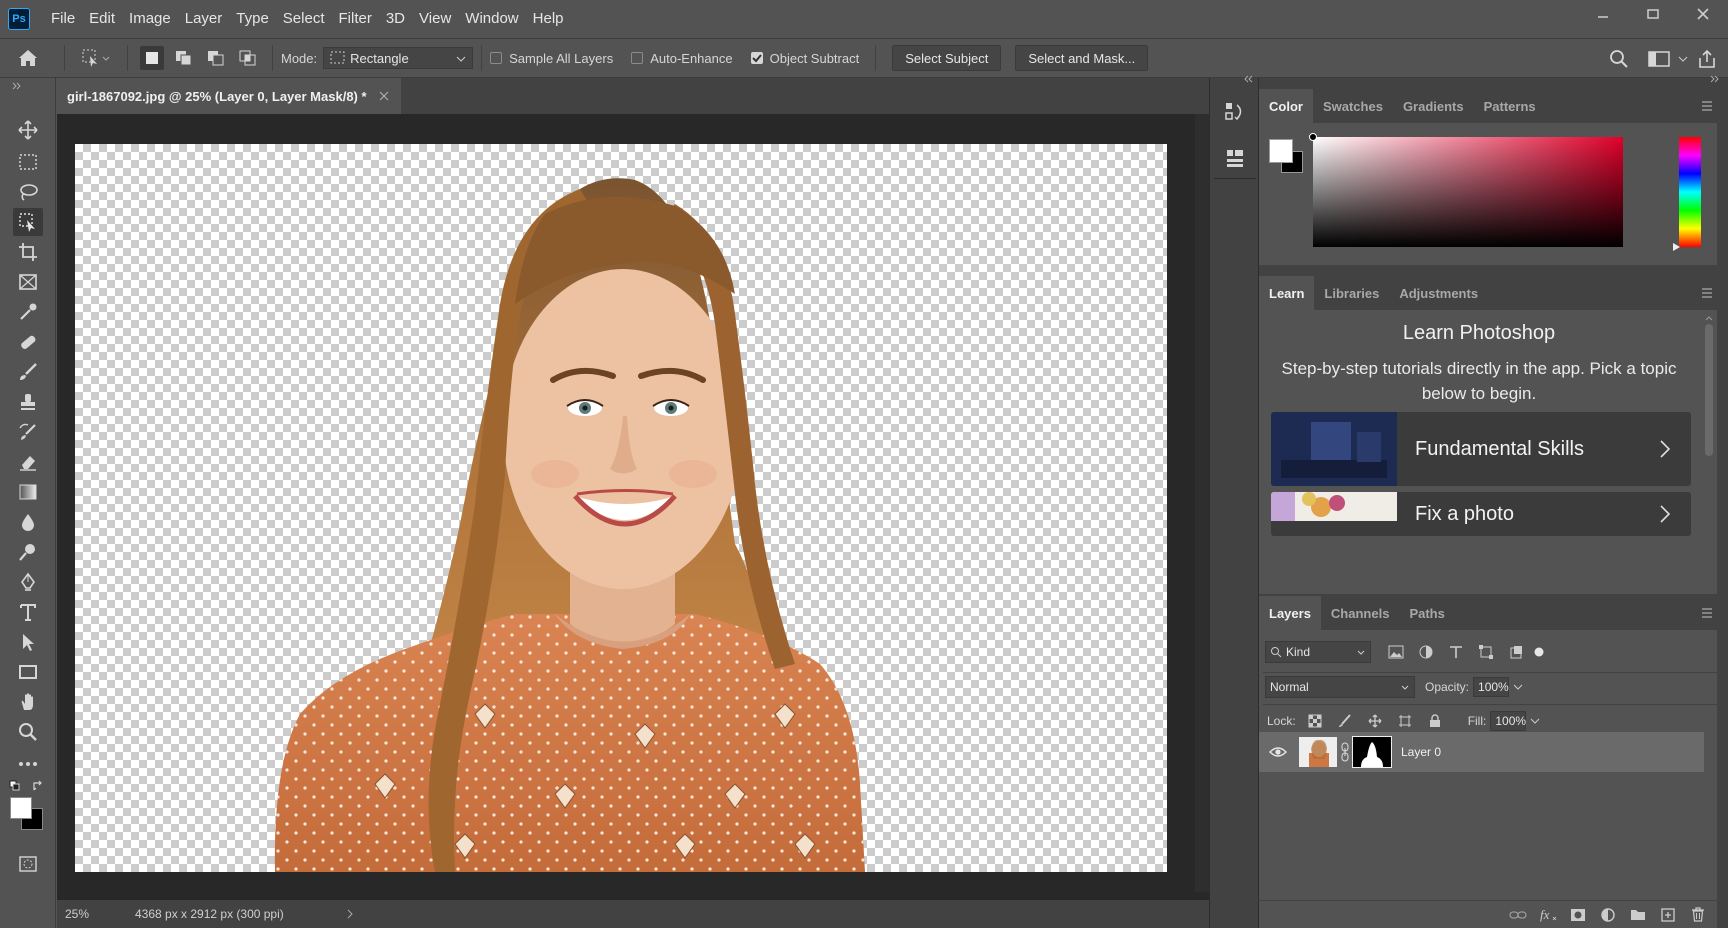  What do you see at coordinates (28, 492) in the screenshot?
I see `gradient-tool` at bounding box center [28, 492].